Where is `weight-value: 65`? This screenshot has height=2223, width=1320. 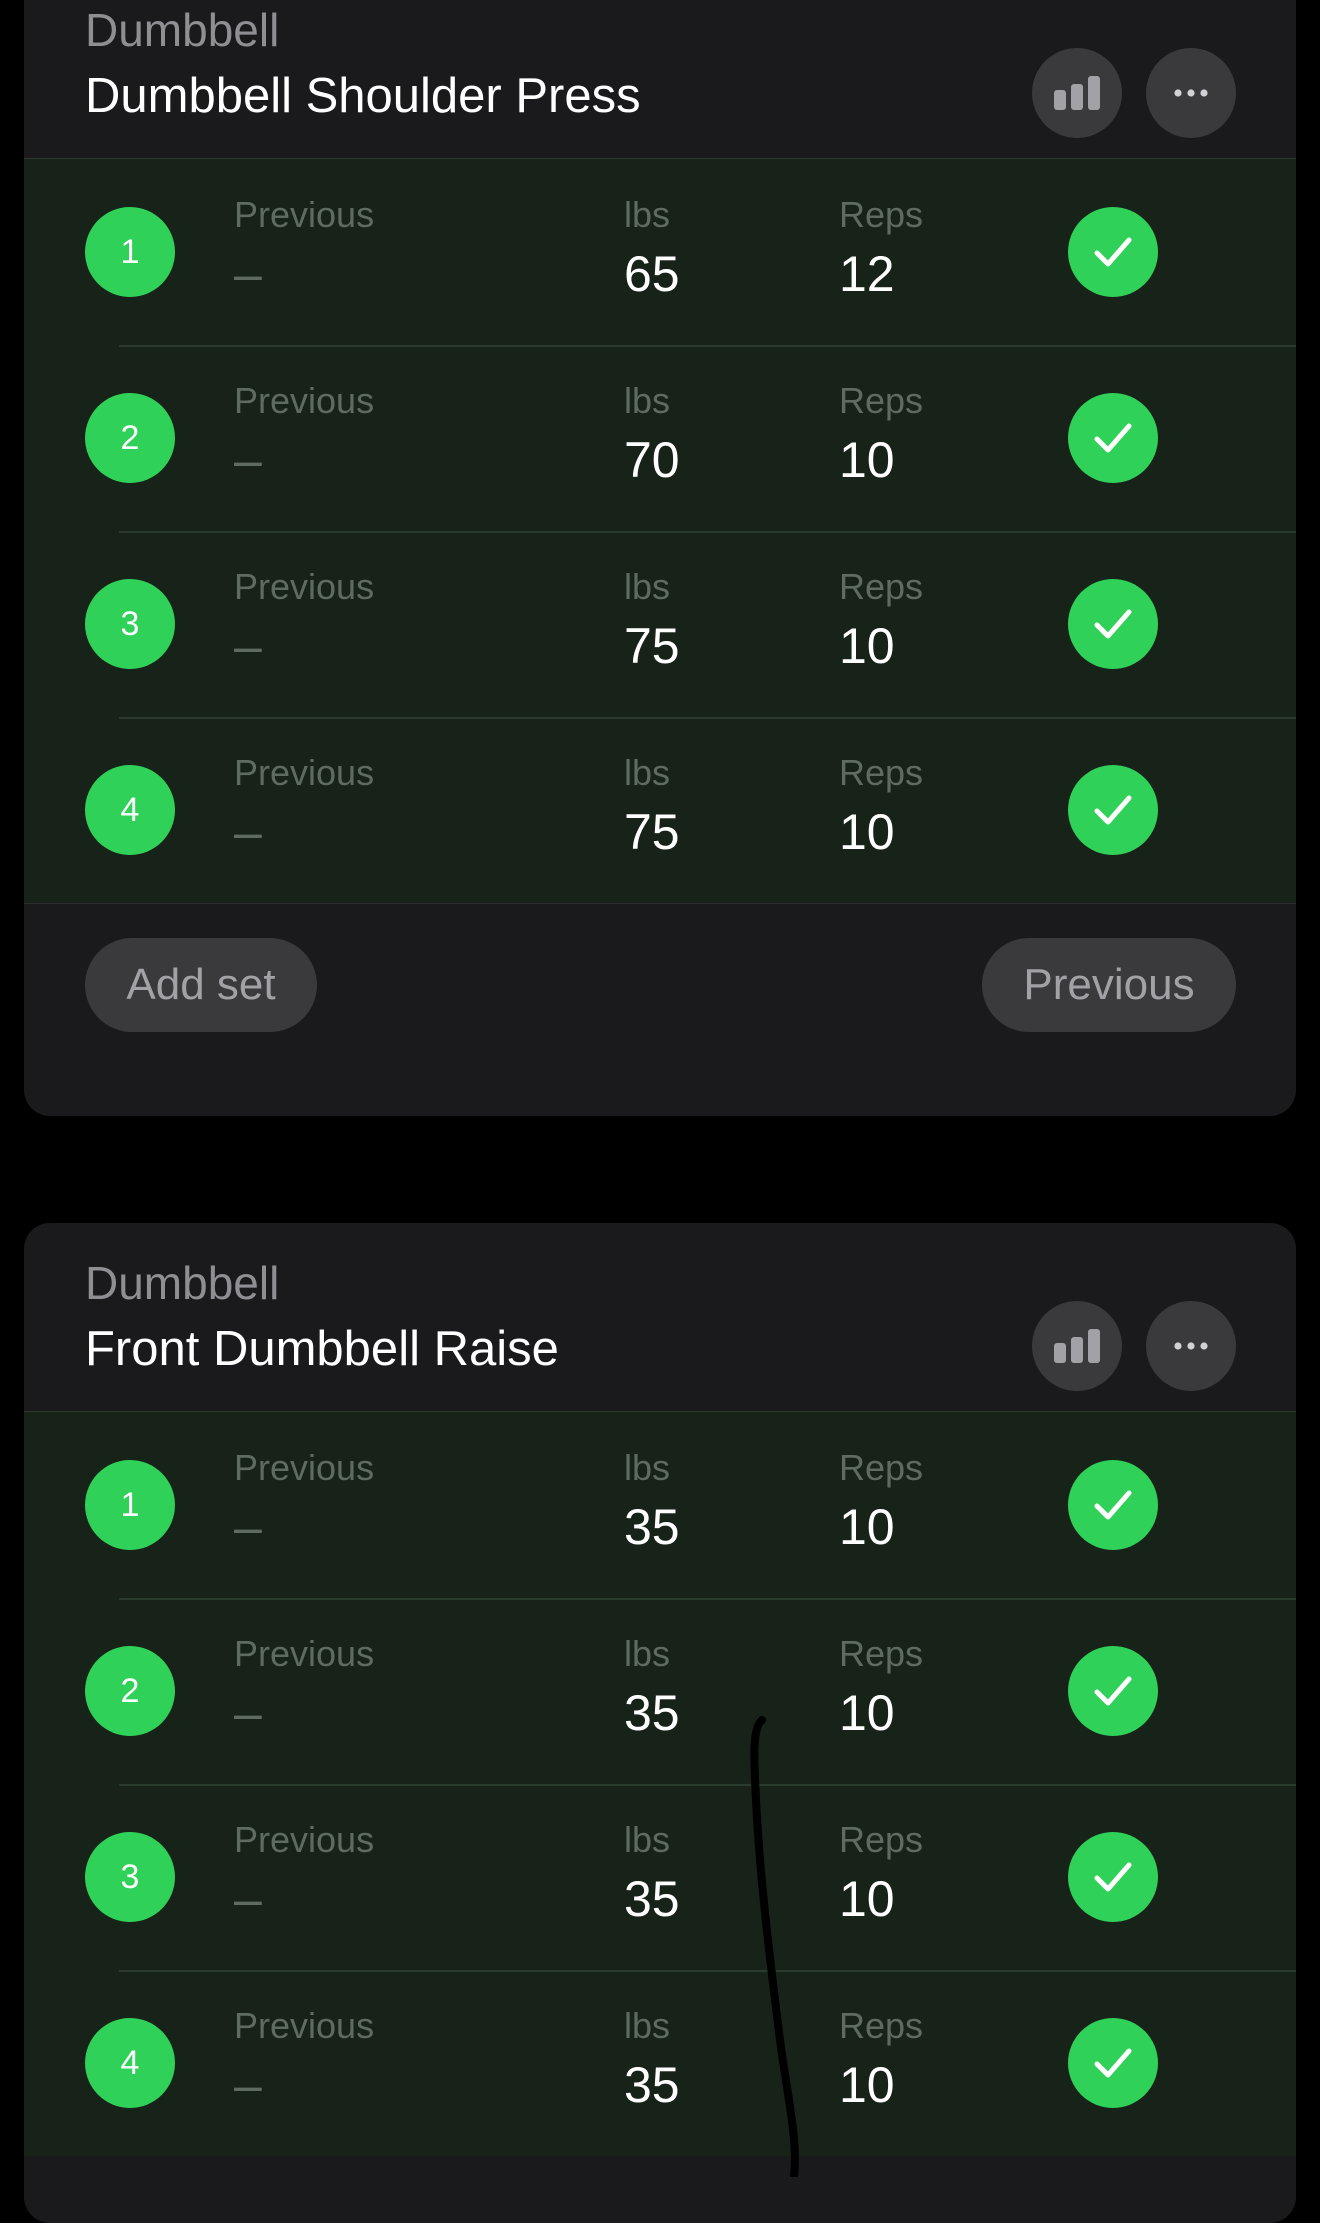
weight-value: 65 is located at coordinates (652, 274).